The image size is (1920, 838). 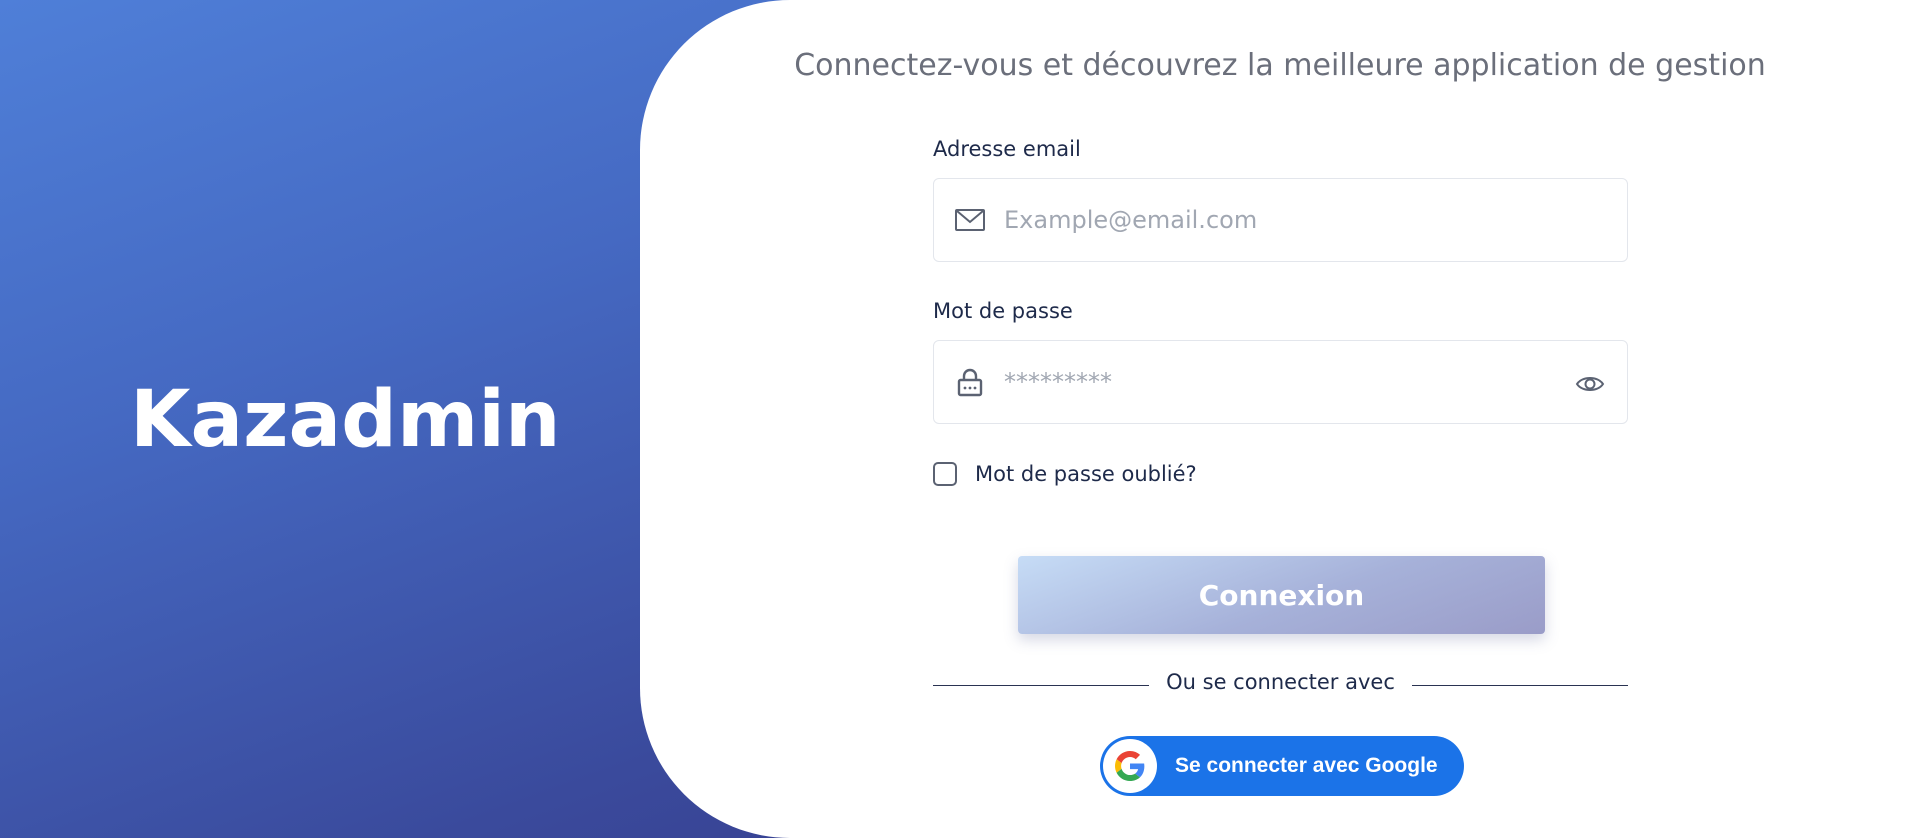 I want to click on email-field, so click(x=1280, y=220).